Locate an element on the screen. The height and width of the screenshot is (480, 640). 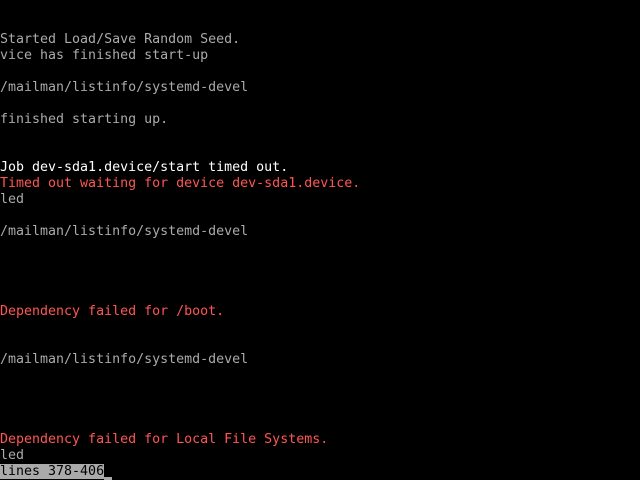
log-line: finished starting up. is located at coordinates (84, 119).